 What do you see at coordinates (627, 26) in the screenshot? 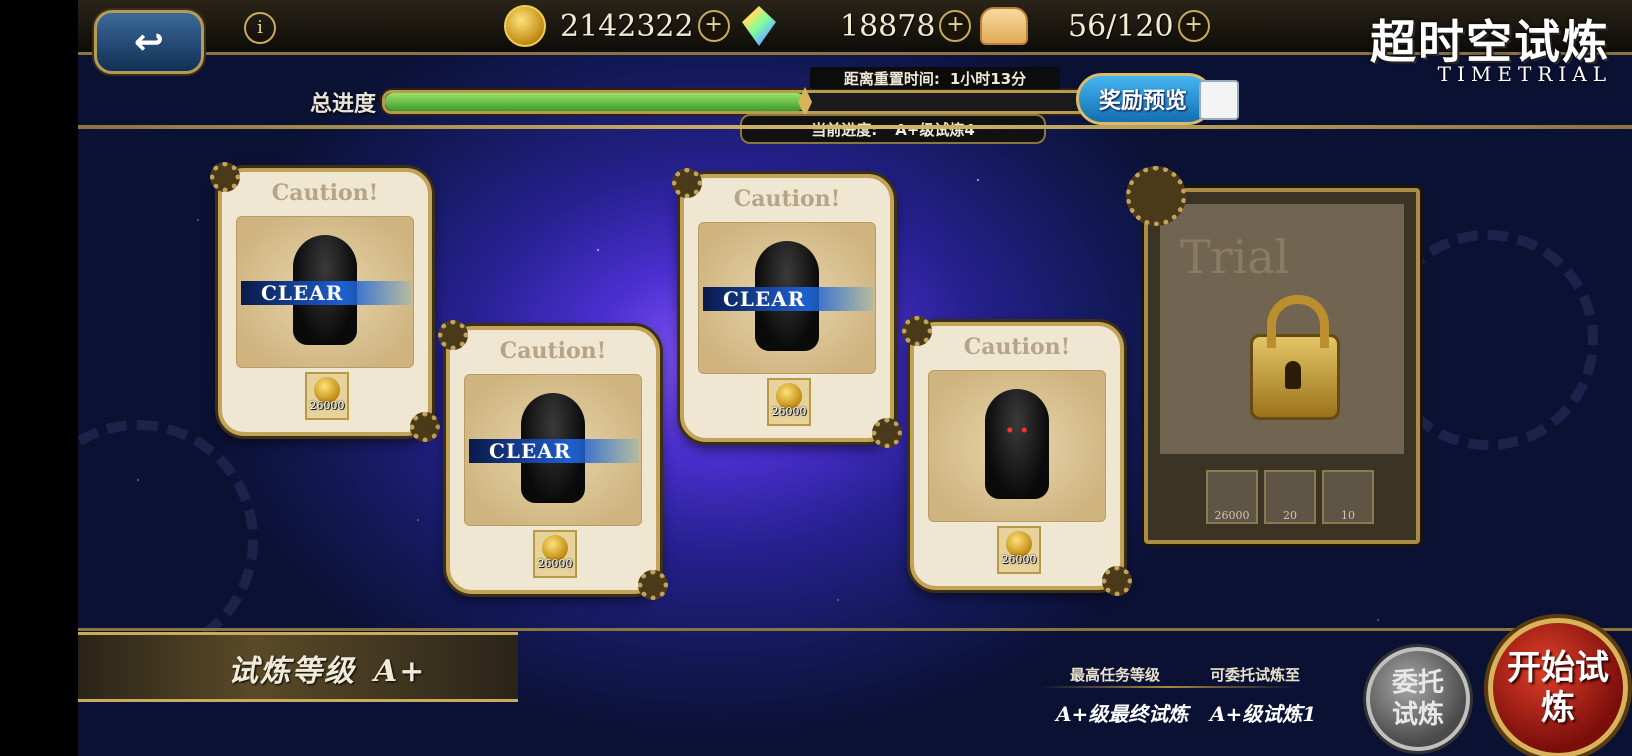
I see `coin-amount: 2142322` at bounding box center [627, 26].